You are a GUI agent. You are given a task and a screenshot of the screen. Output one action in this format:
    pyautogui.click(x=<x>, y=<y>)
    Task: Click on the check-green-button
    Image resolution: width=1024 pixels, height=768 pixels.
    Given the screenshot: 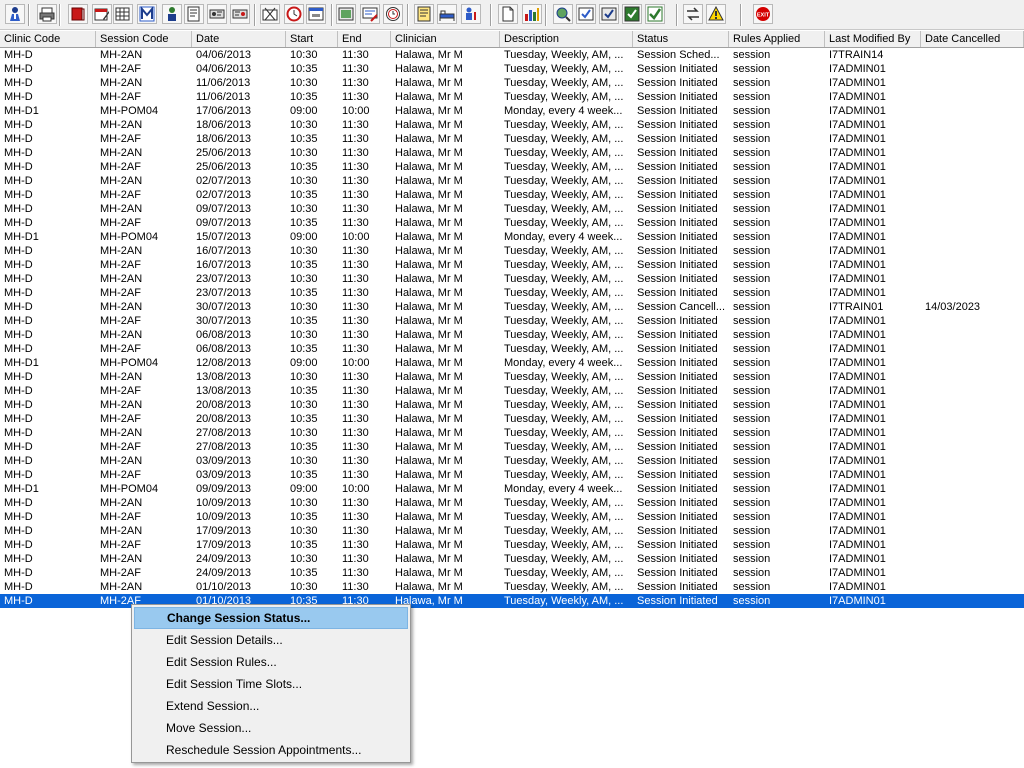 What is the action you would take?
    pyautogui.click(x=655, y=14)
    